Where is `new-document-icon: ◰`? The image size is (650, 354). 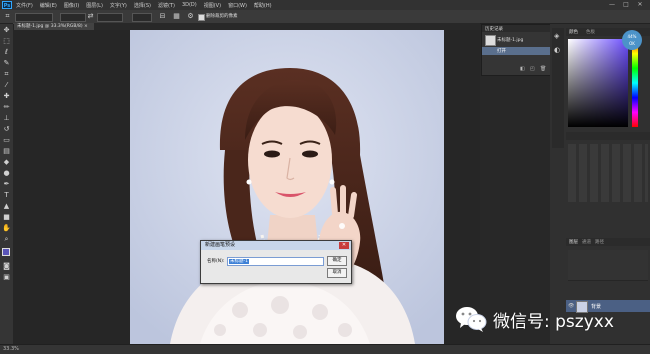 new-document-icon: ◰ is located at coordinates (532, 69).